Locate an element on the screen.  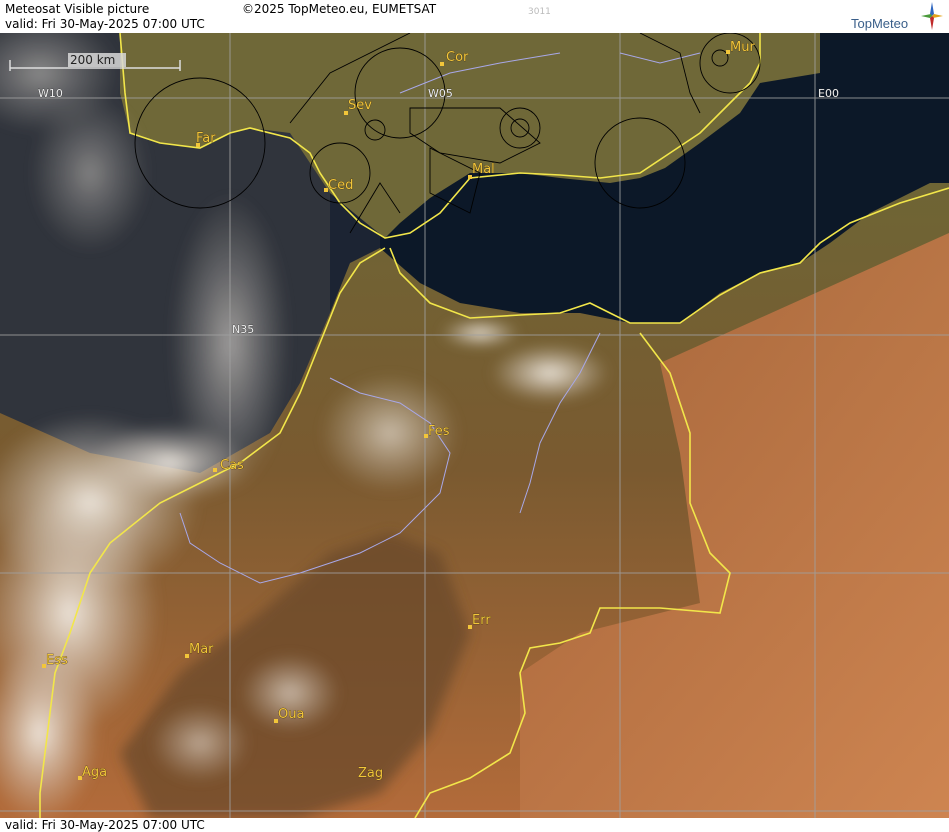
city-casablanca: Cas is located at coordinates (232, 465).